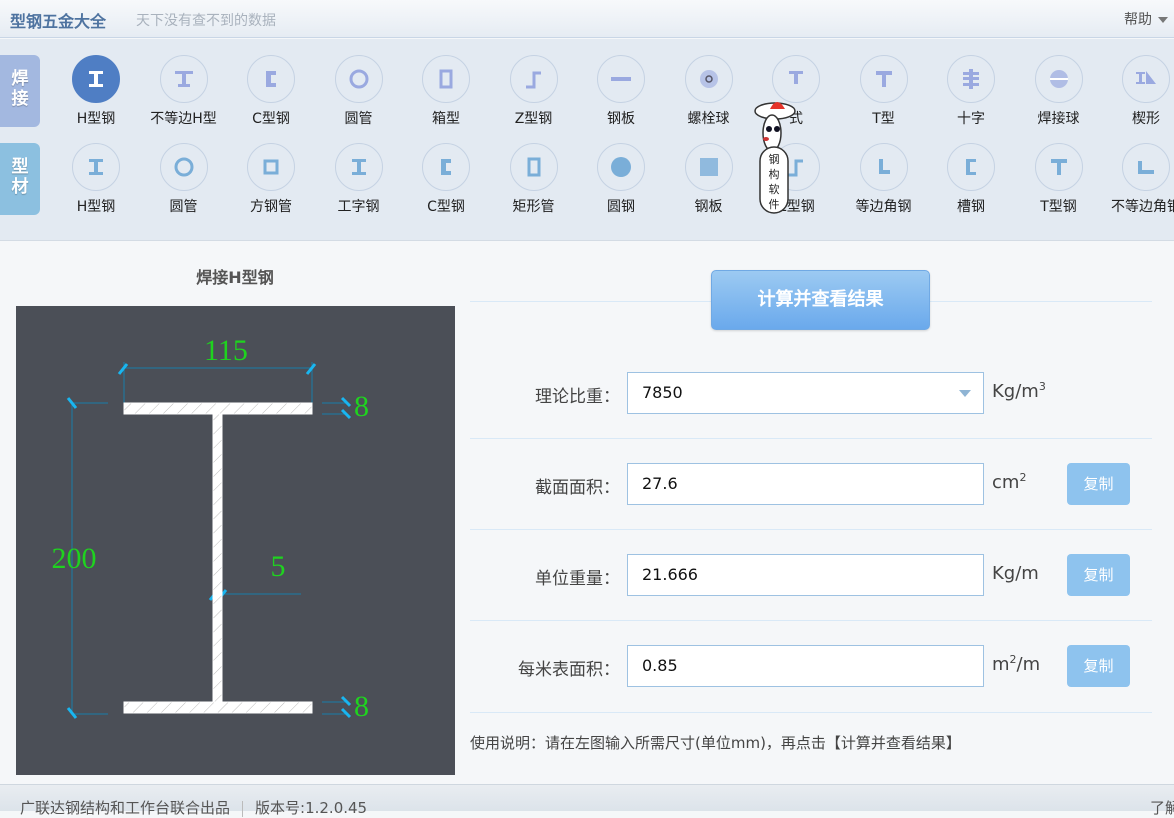  Describe the element at coordinates (361, 706) in the screenshot. I see `dim-bottom-flange: 8` at that location.